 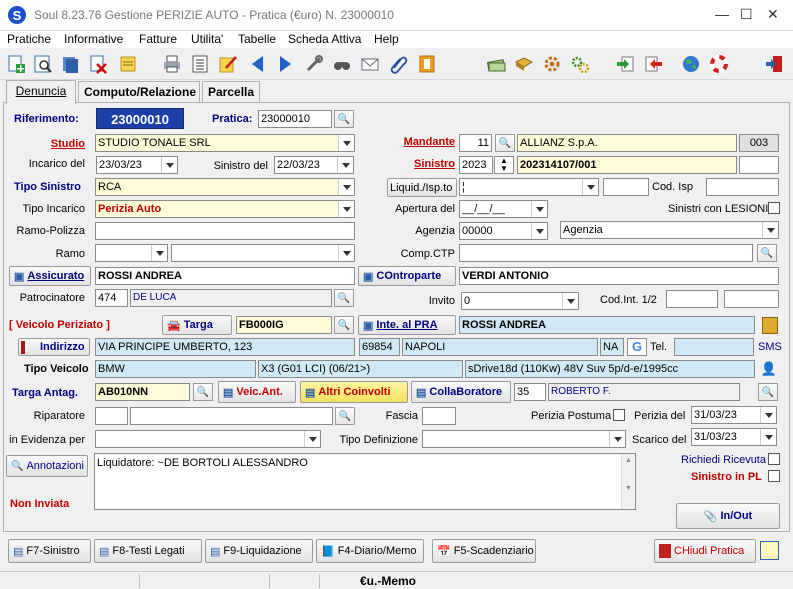 I want to click on year-spinner-icon: ▲ ▼, so click(x=504, y=165).